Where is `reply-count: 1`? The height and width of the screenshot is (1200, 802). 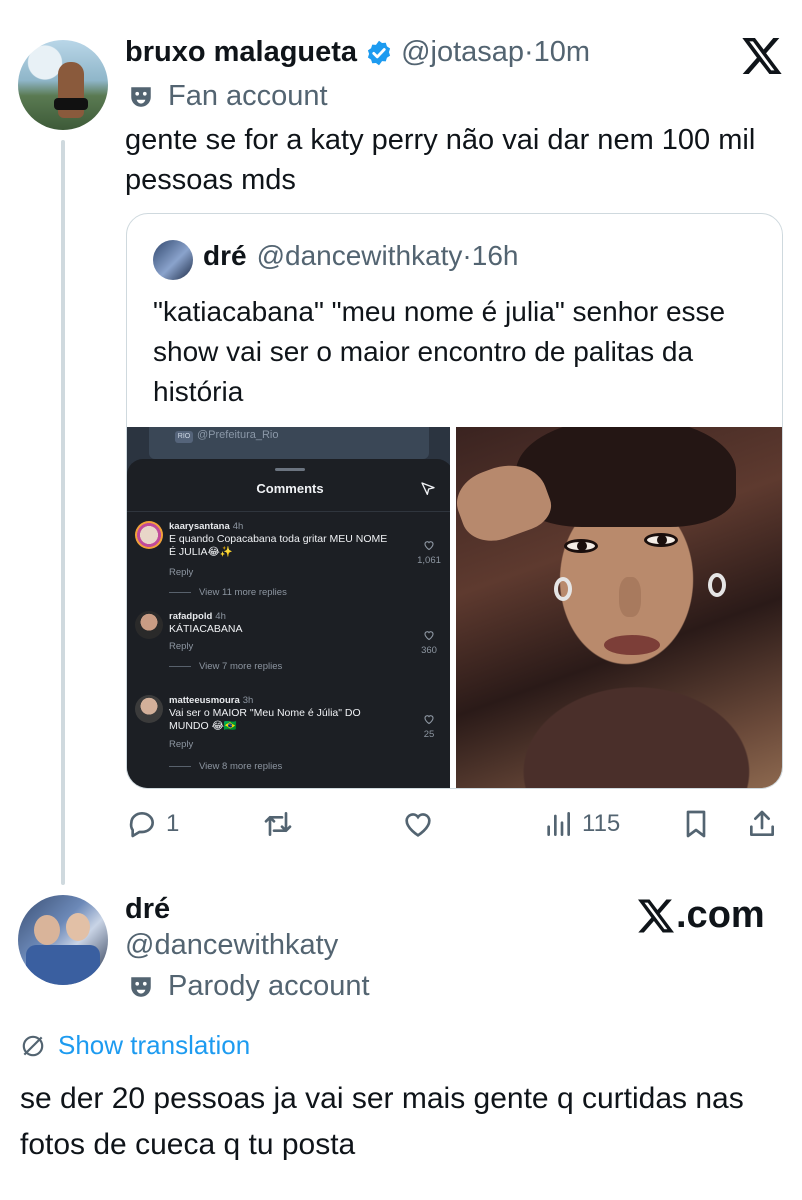
reply-count: 1 is located at coordinates (173, 823).